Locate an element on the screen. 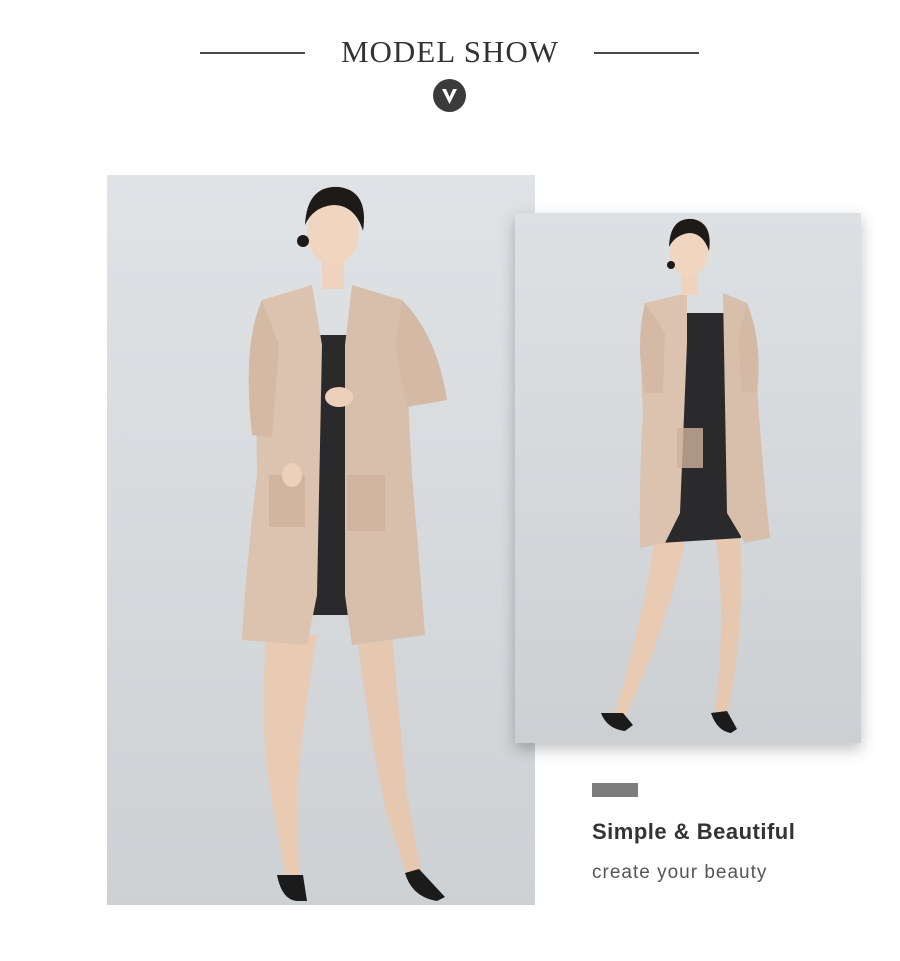 This screenshot has height=961, width=900. header-line-left is located at coordinates (252, 53).